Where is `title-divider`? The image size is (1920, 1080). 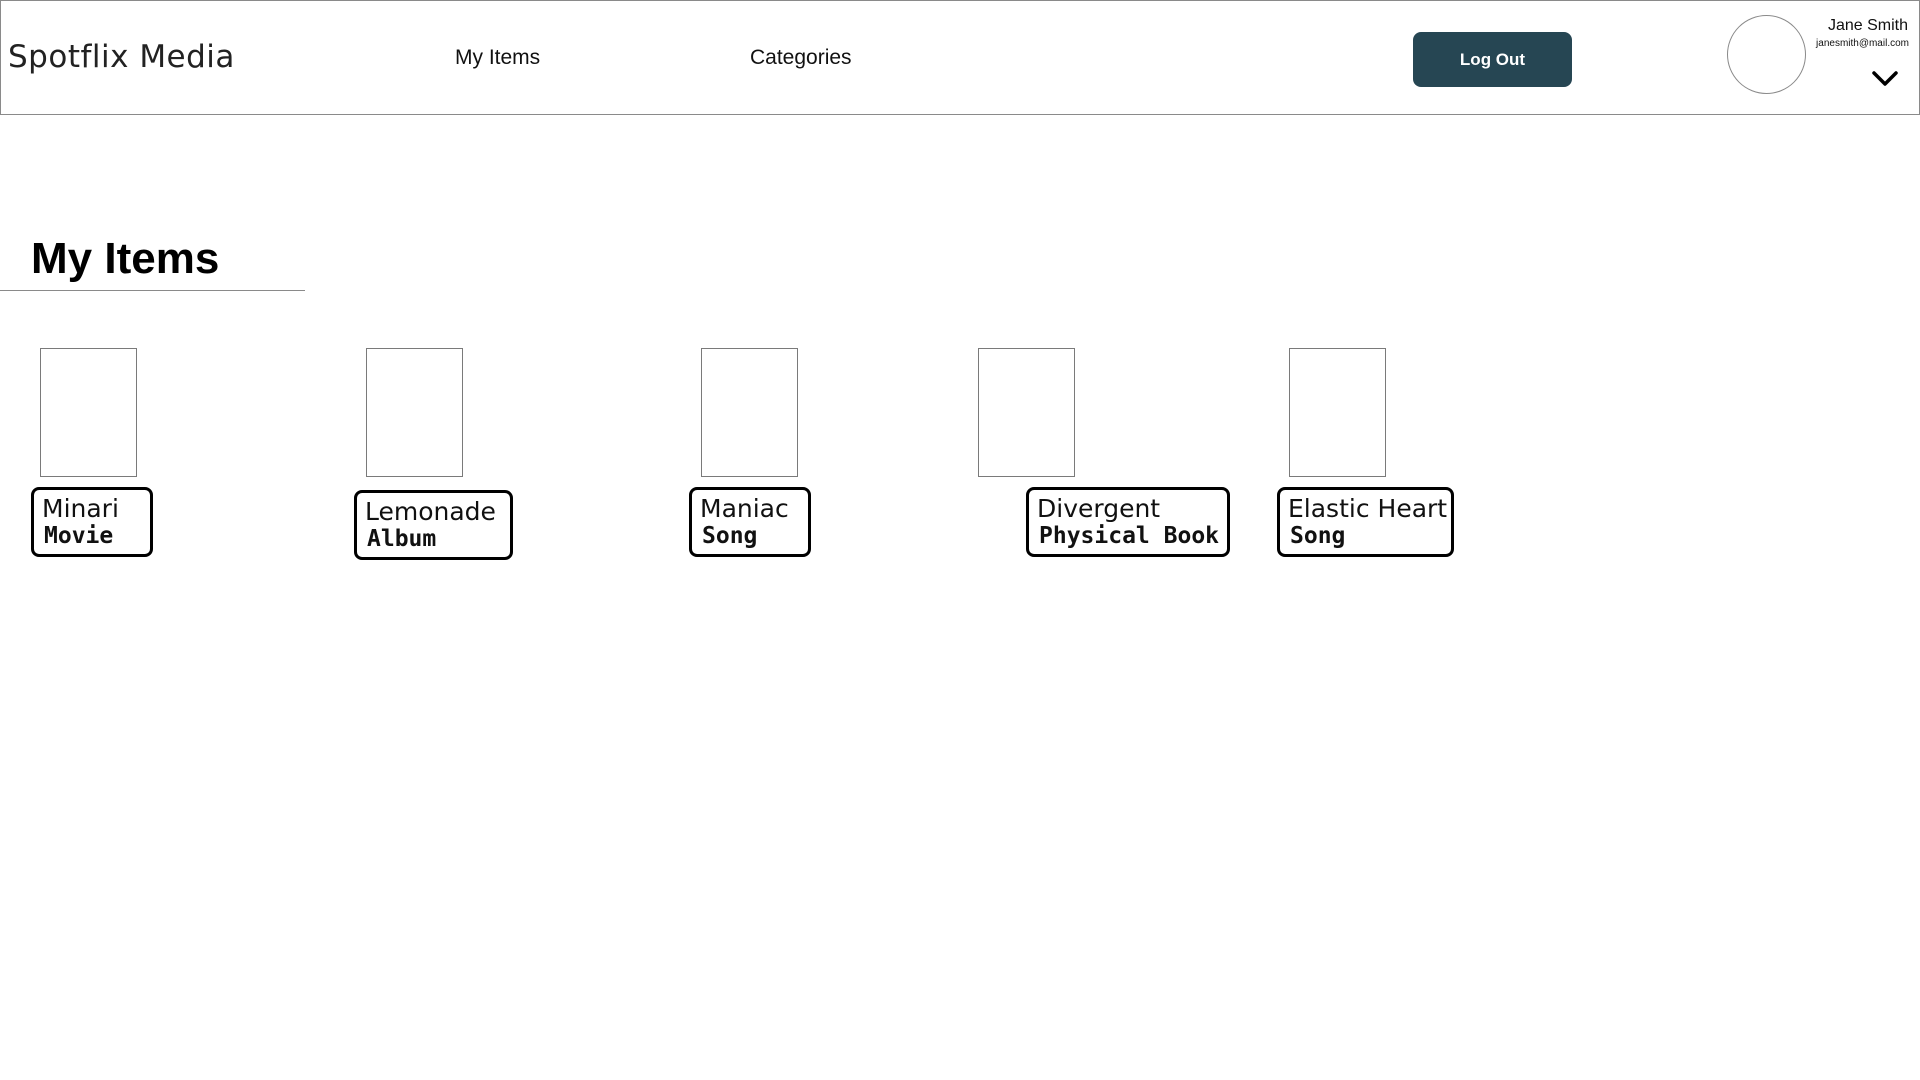
title-divider is located at coordinates (152, 290).